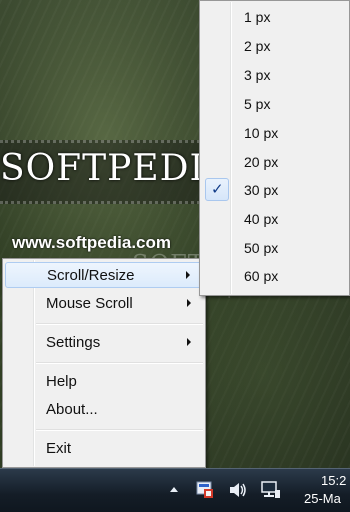  What do you see at coordinates (270, 490) in the screenshot?
I see `network-icon` at bounding box center [270, 490].